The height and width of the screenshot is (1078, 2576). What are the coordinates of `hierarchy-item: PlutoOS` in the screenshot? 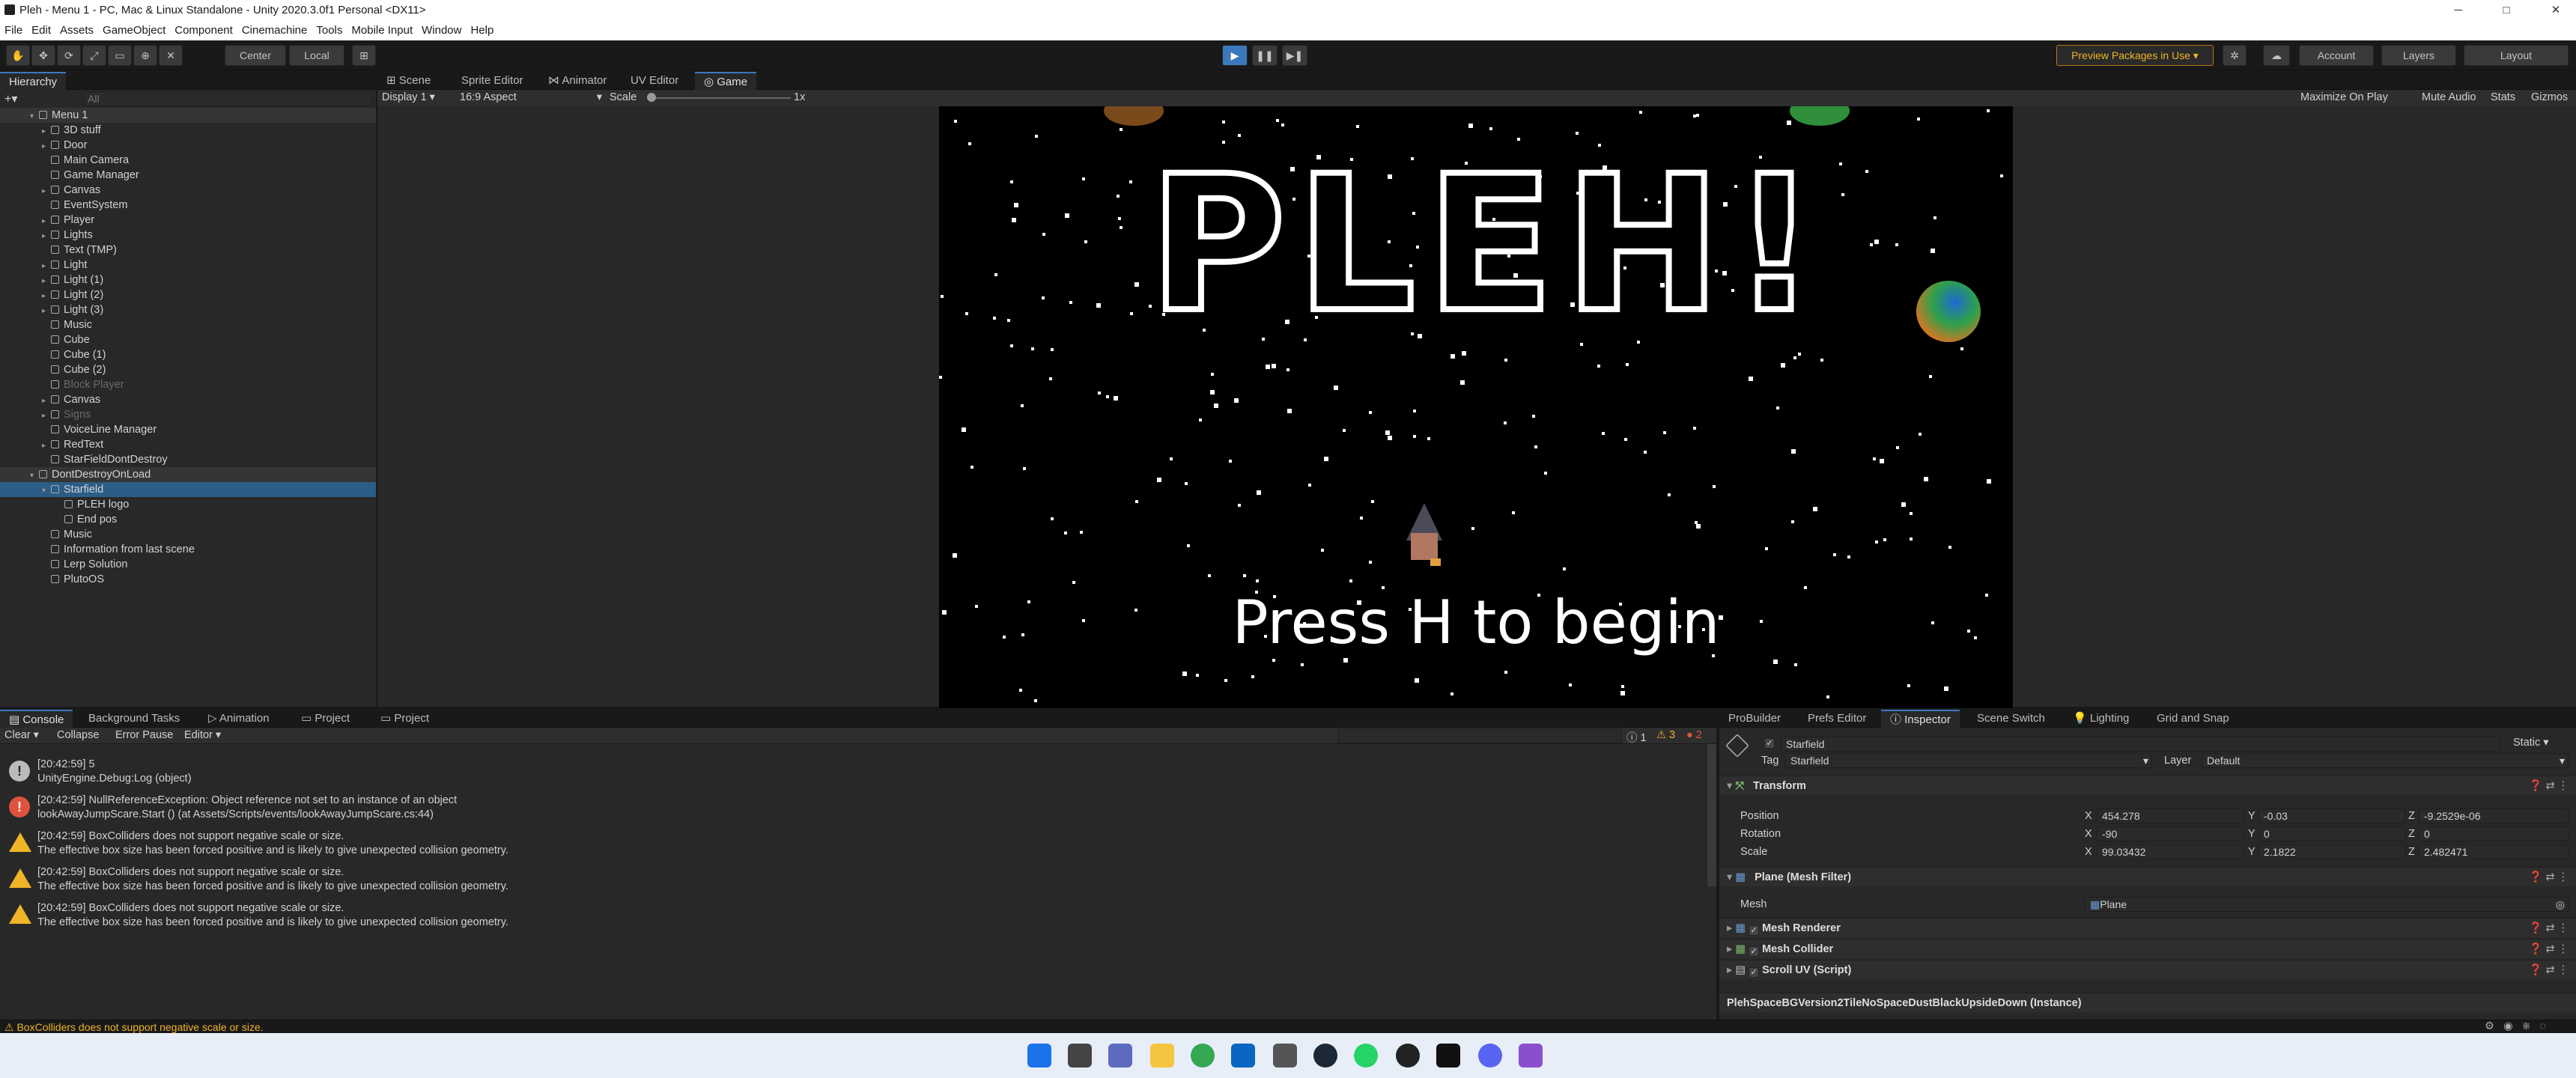 It's located at (188, 579).